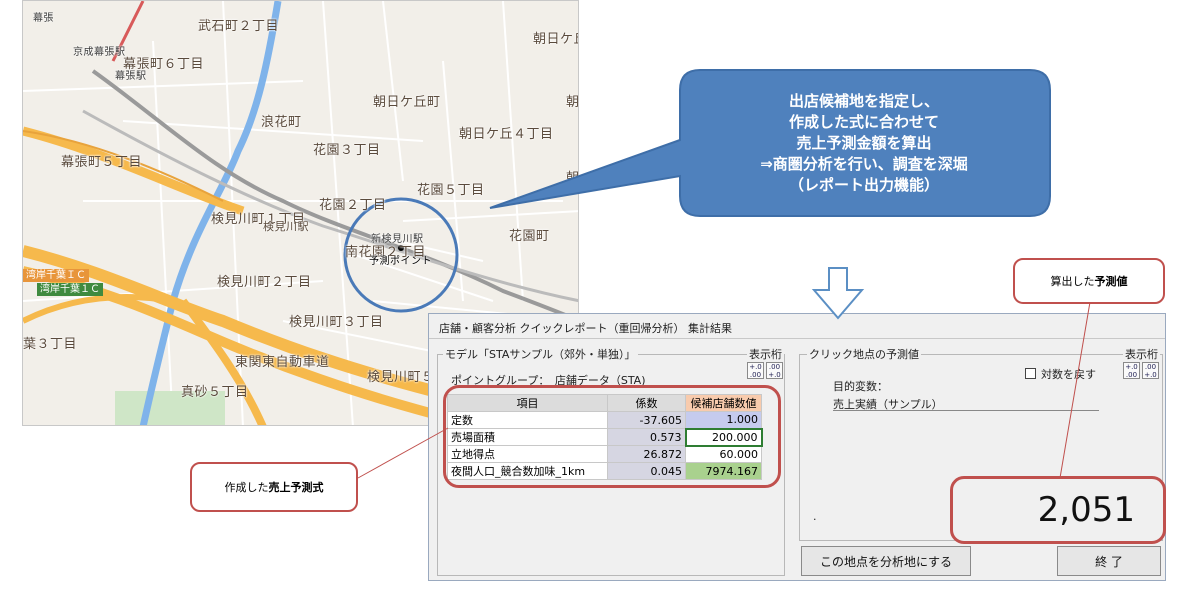 The height and width of the screenshot is (594, 1200). What do you see at coordinates (1111, 281) in the screenshot?
I see `label-bold: 予測値` at bounding box center [1111, 281].